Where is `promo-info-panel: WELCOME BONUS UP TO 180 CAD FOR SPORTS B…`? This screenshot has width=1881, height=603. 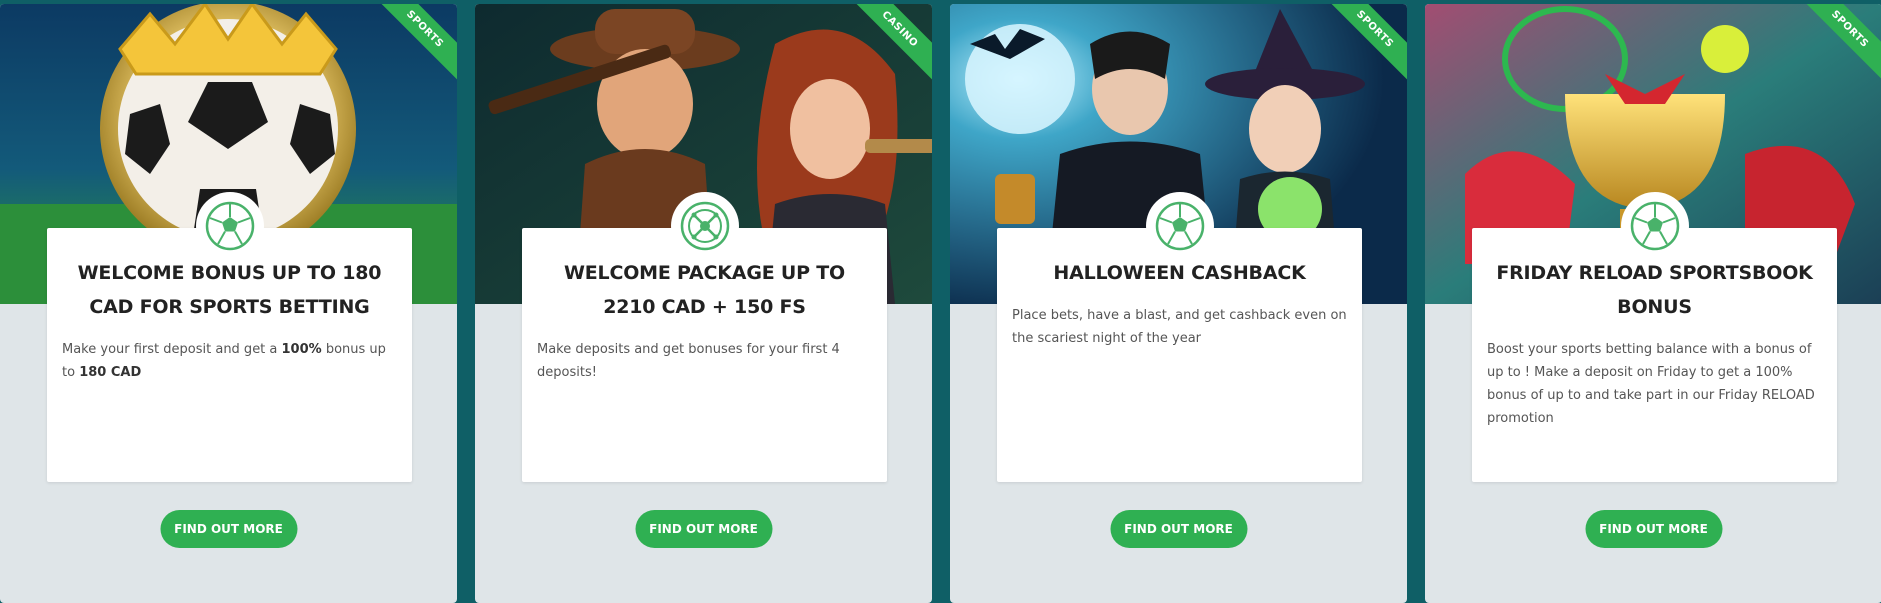 promo-info-panel: WELCOME BONUS UP TO 180 CAD FOR SPORTS B… is located at coordinates (229, 337).